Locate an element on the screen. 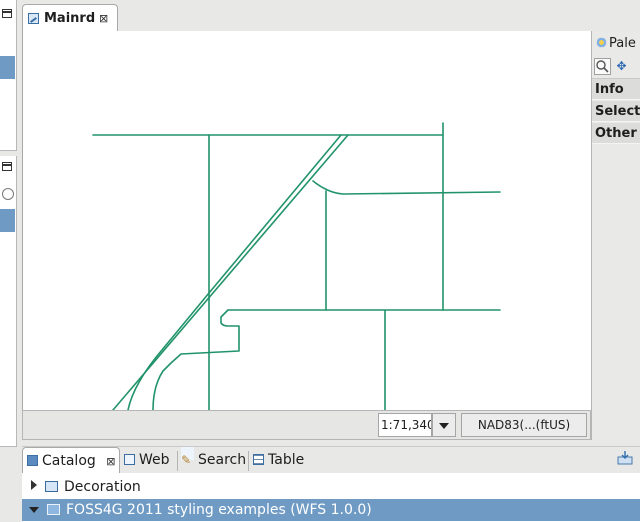 The height and width of the screenshot is (522, 640). tab-web-label: Web is located at coordinates (154, 460).